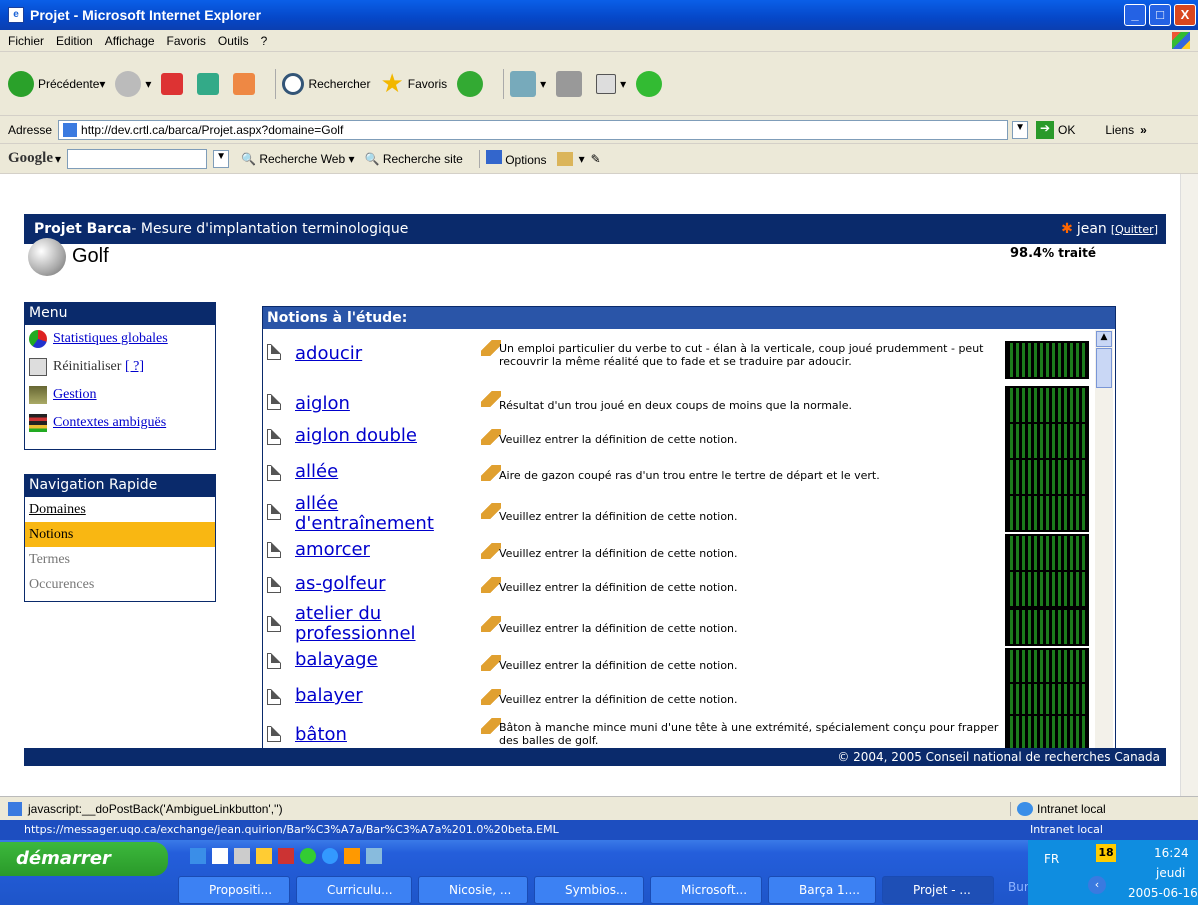  Describe the element at coordinates (120, 534) in the screenshot. I see `nav-item-notions: Notions` at that location.